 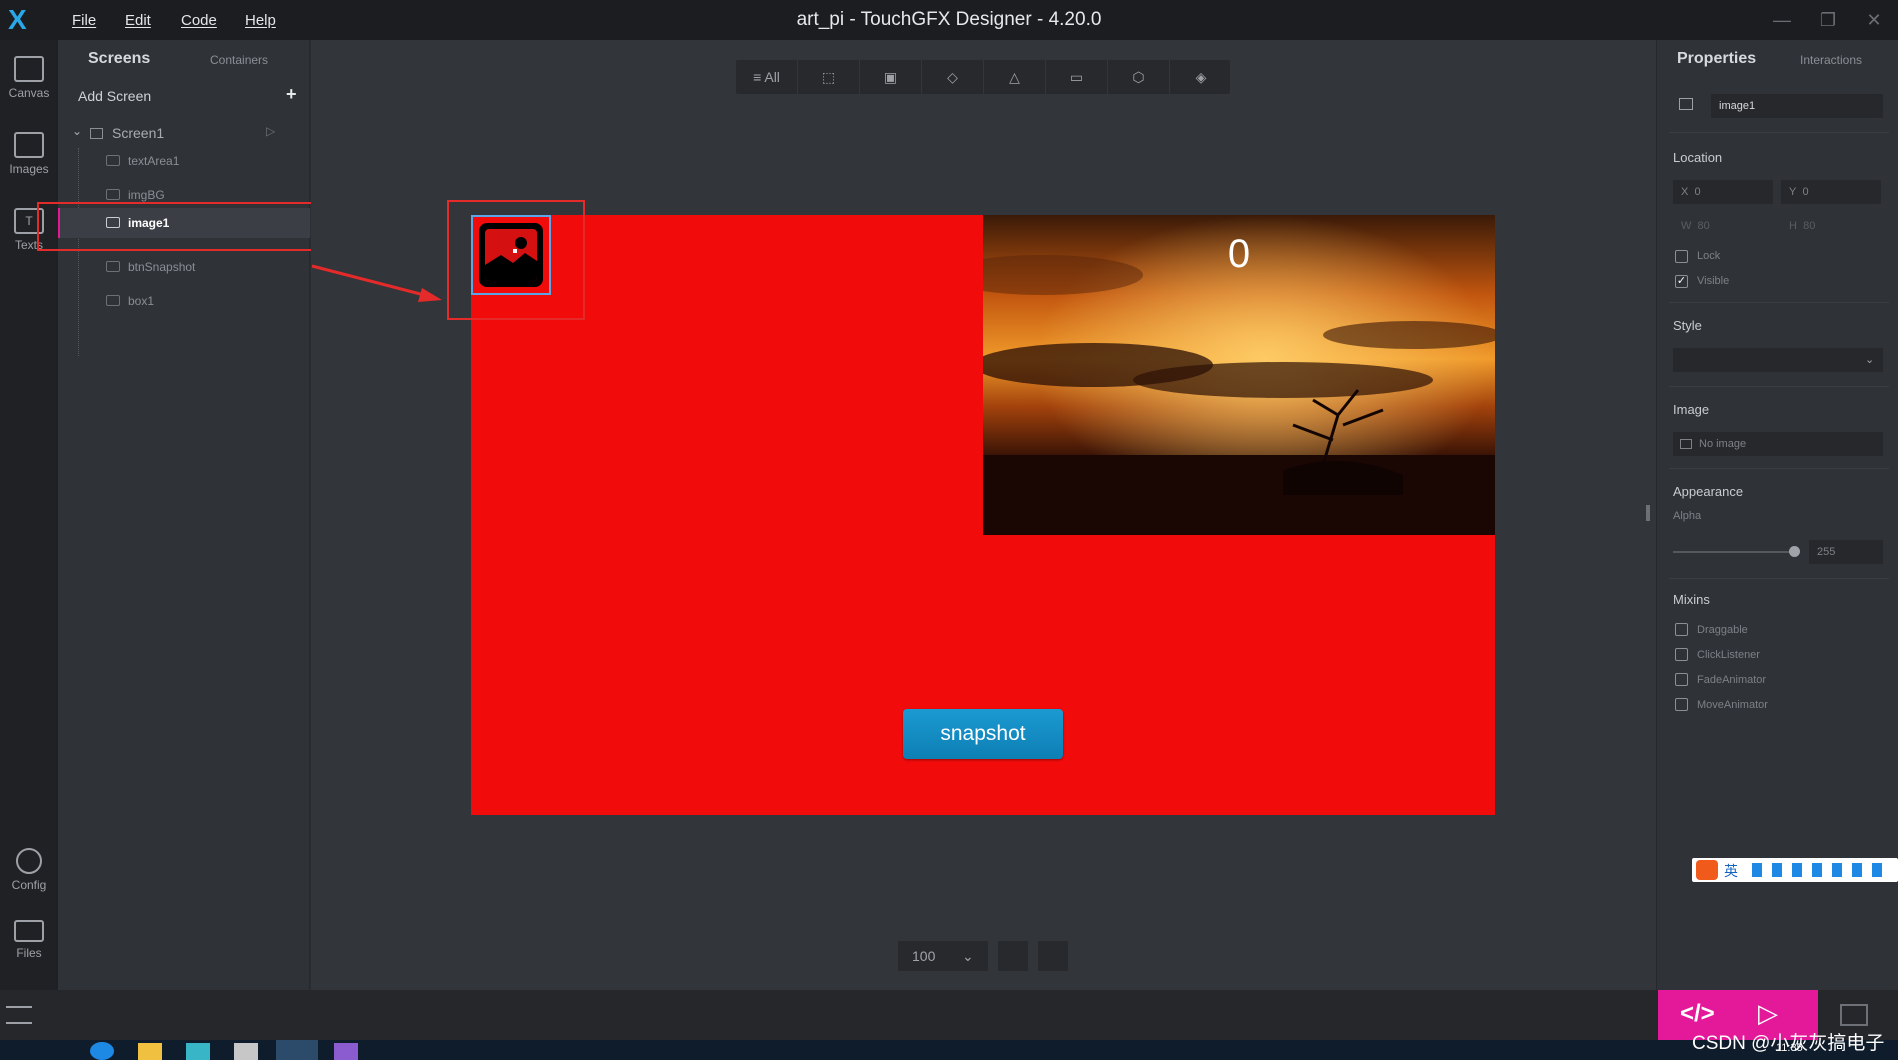 I want to click on rail-files-label: Files, so click(x=29, y=953).